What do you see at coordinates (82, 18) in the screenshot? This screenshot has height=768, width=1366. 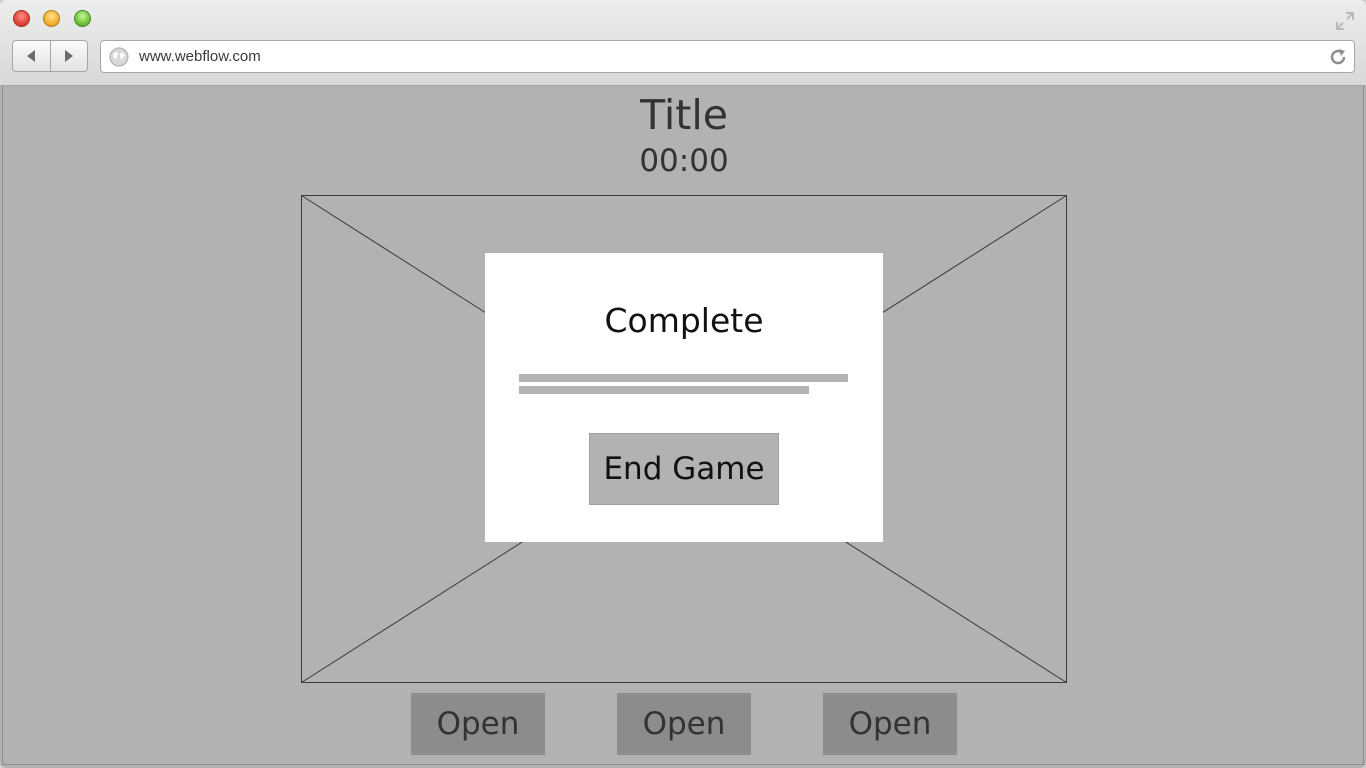 I see `maximize-window-button` at bounding box center [82, 18].